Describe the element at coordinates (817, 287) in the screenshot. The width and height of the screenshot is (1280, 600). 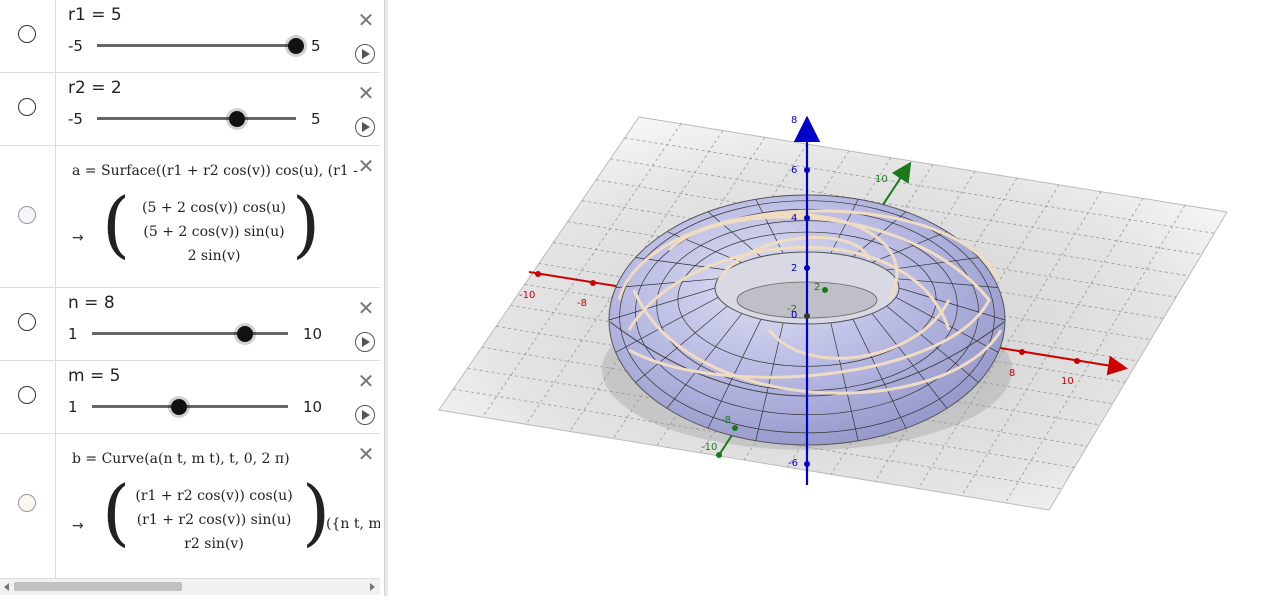
I see `y-tick-label: 2` at that location.